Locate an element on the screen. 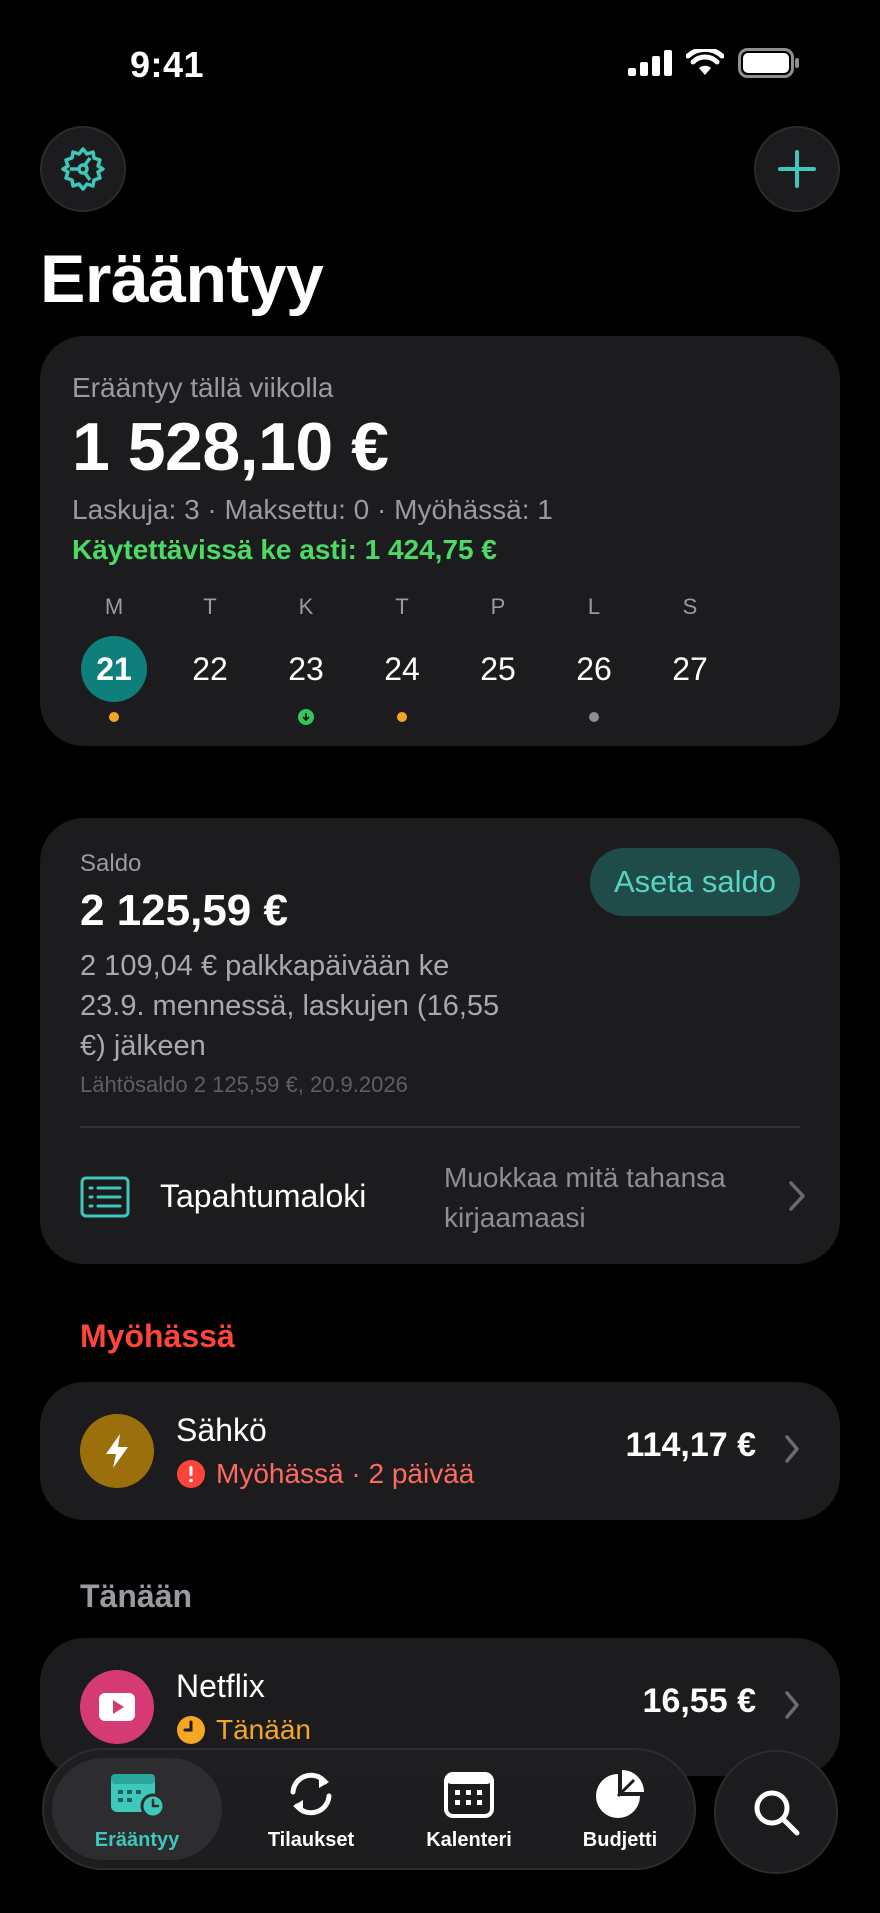 The height and width of the screenshot is (1913, 880). day-letter: S is located at coordinates (690, 606).